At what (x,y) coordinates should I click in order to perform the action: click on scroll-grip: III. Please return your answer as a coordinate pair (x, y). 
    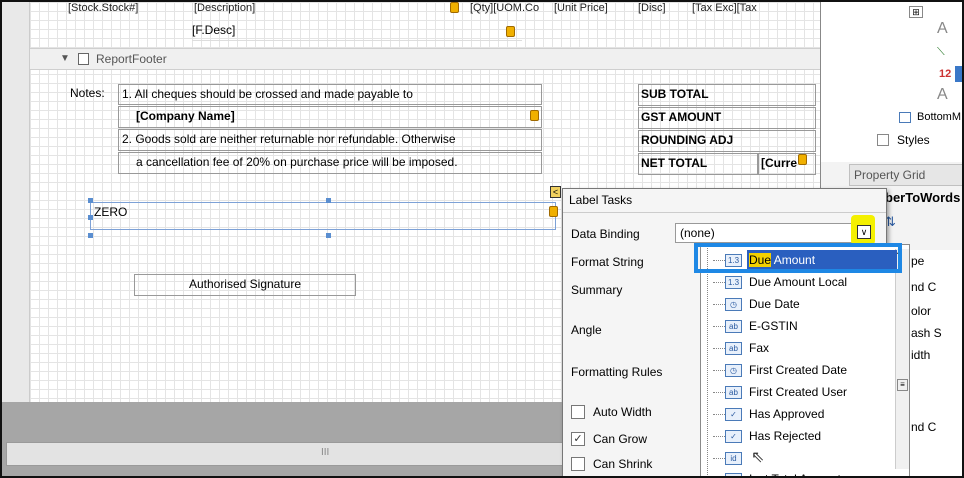
    Looking at the image, I should click on (325, 452).